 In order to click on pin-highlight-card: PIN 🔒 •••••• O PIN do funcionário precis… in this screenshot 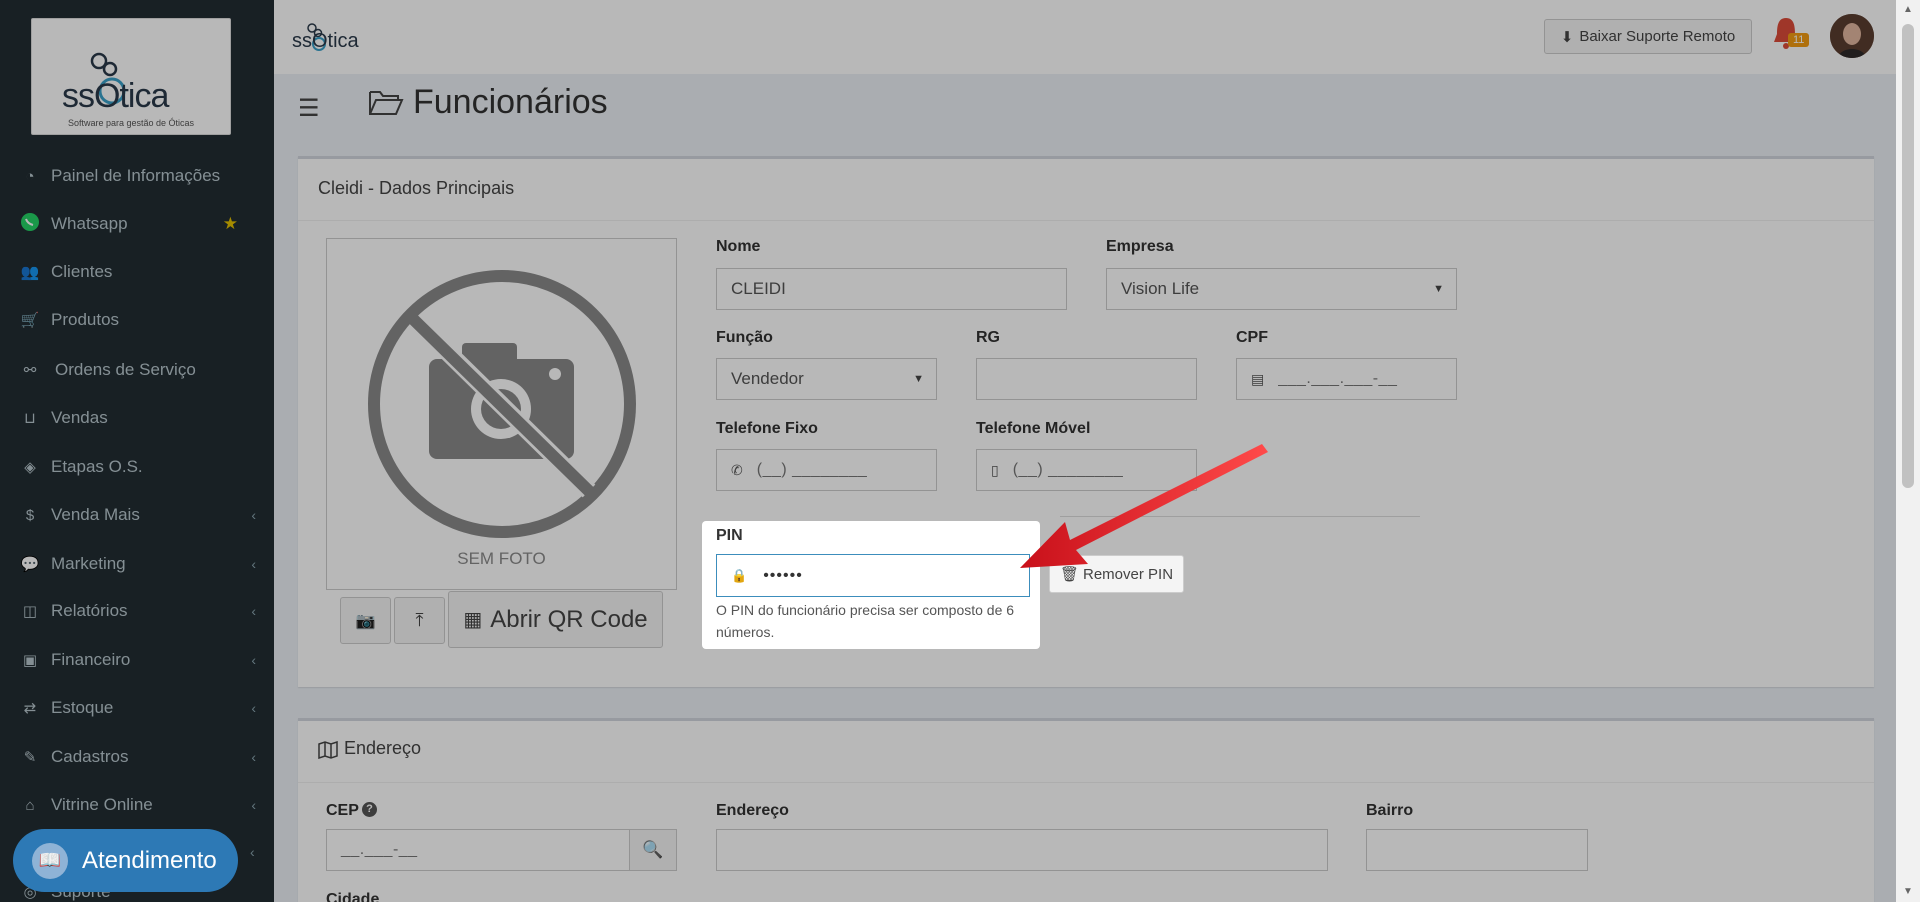, I will do `click(871, 585)`.